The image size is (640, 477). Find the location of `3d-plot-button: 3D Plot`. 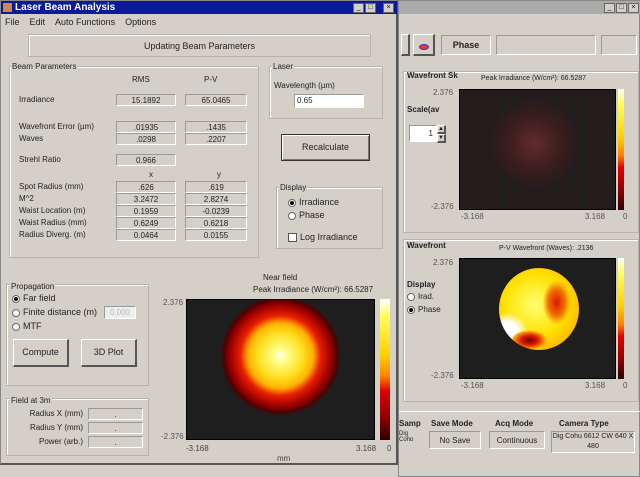

3d-plot-button: 3D Plot is located at coordinates (109, 353).